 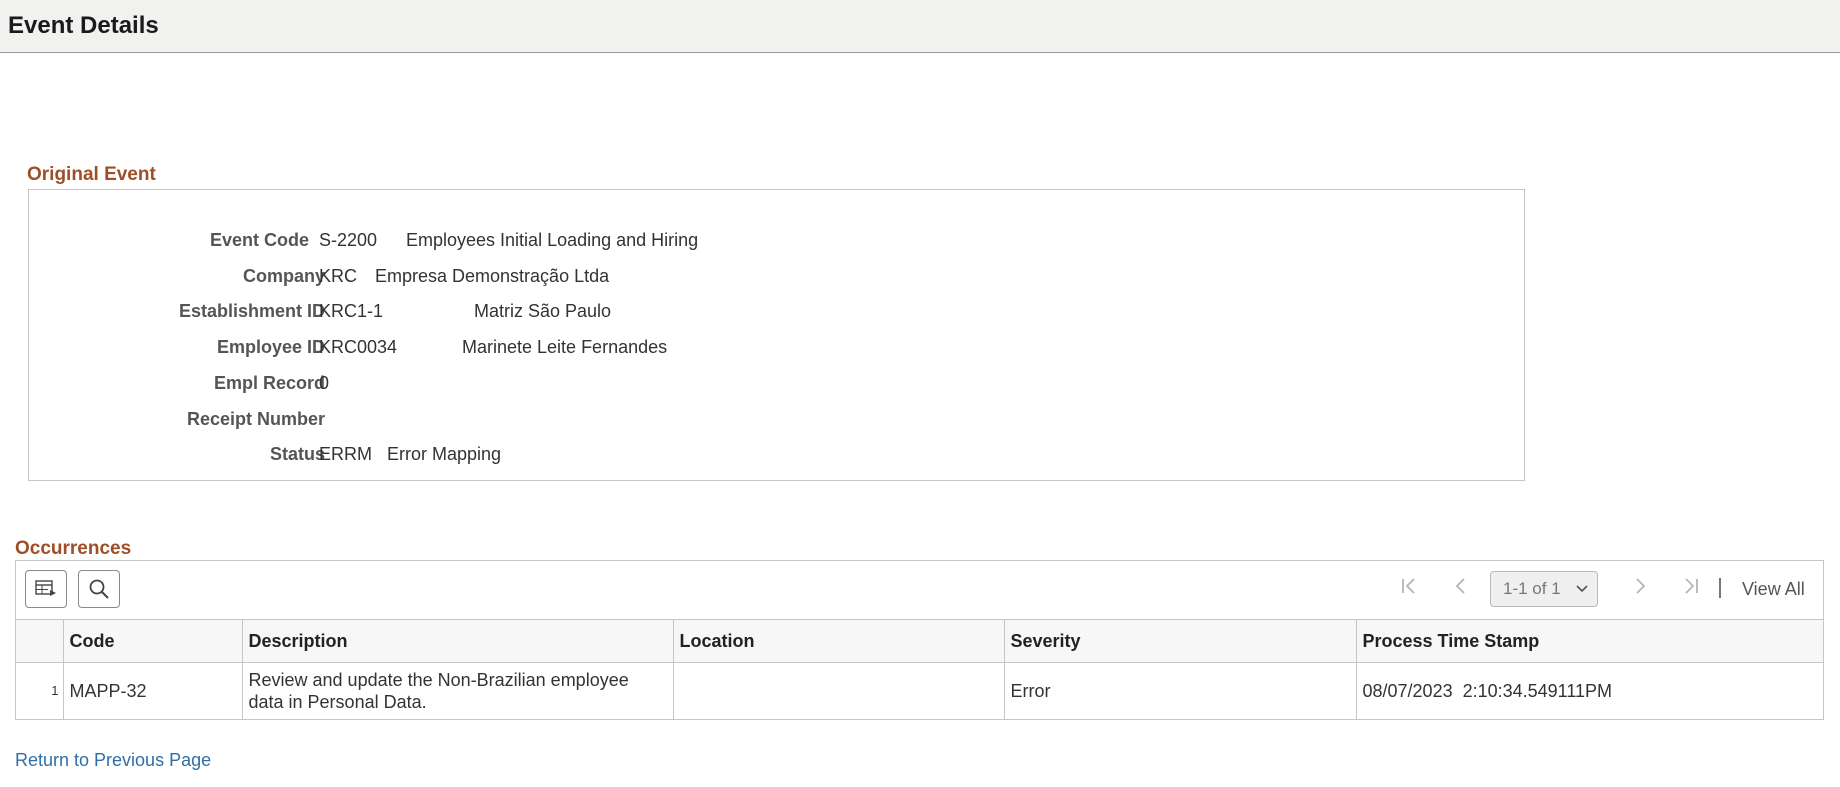 I want to click on field-label: Empl Record, so click(x=269, y=383).